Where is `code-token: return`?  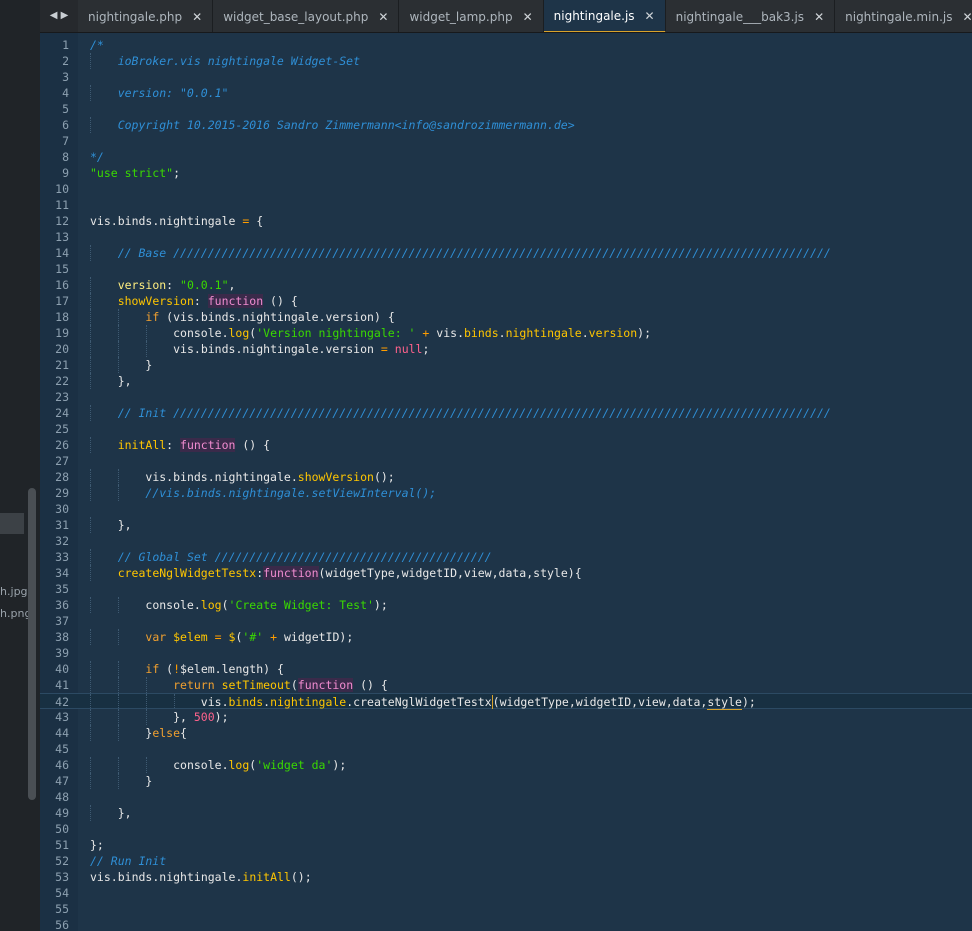
code-token: return is located at coordinates (194, 685).